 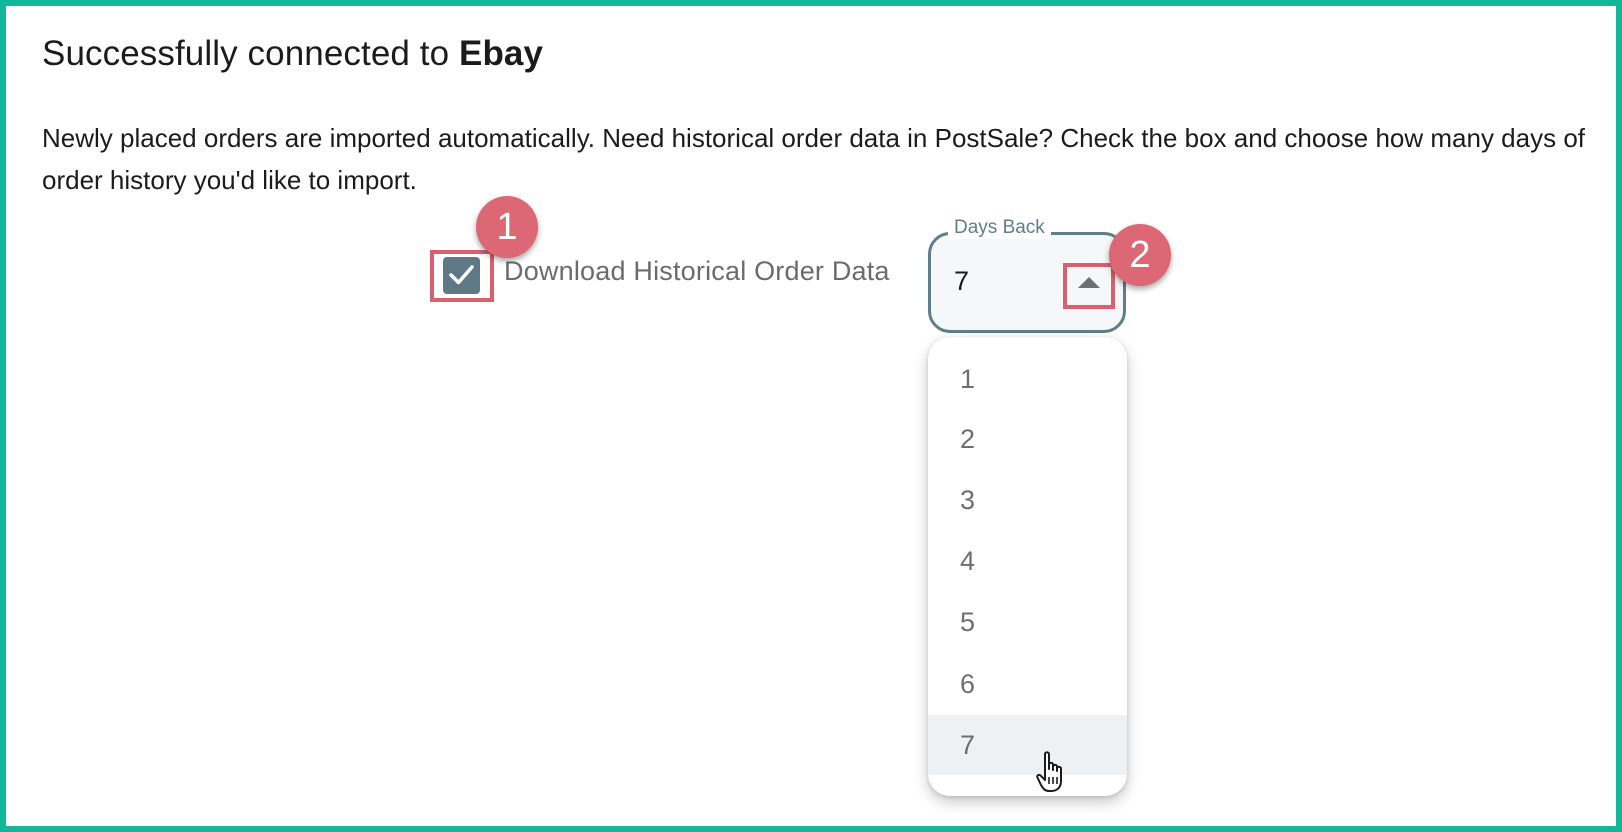 I want to click on page-title: Successfully connected to Ebay, so click(x=292, y=54).